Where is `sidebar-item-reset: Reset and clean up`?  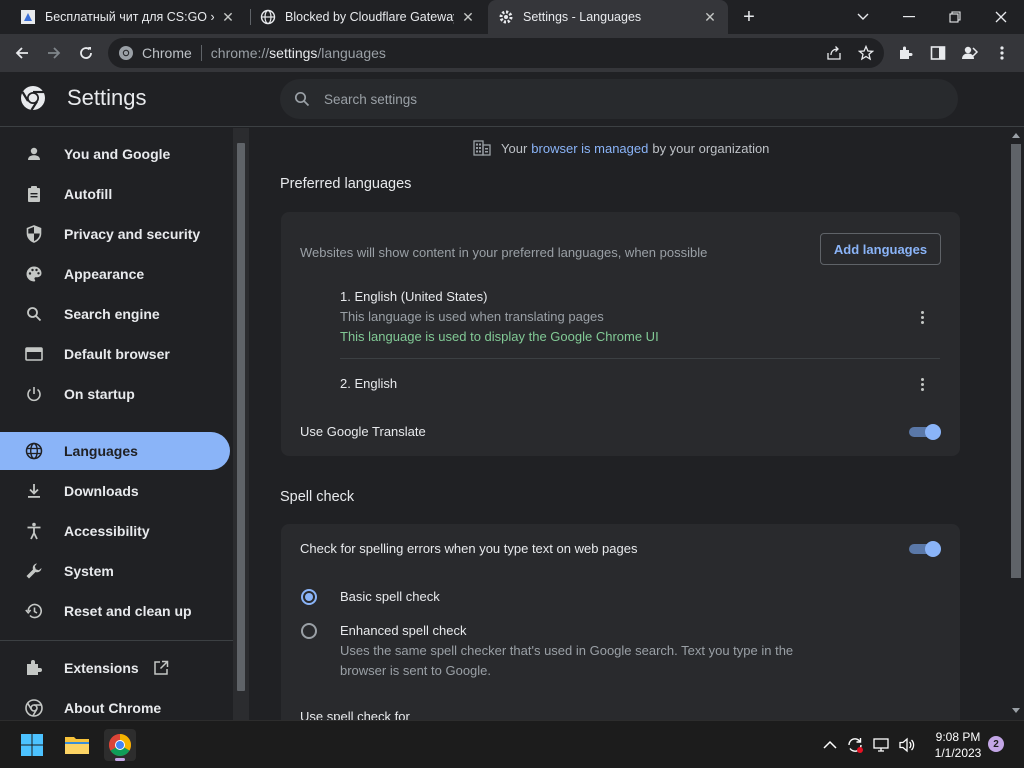
sidebar-item-reset: Reset and clean up is located at coordinates (115, 611).